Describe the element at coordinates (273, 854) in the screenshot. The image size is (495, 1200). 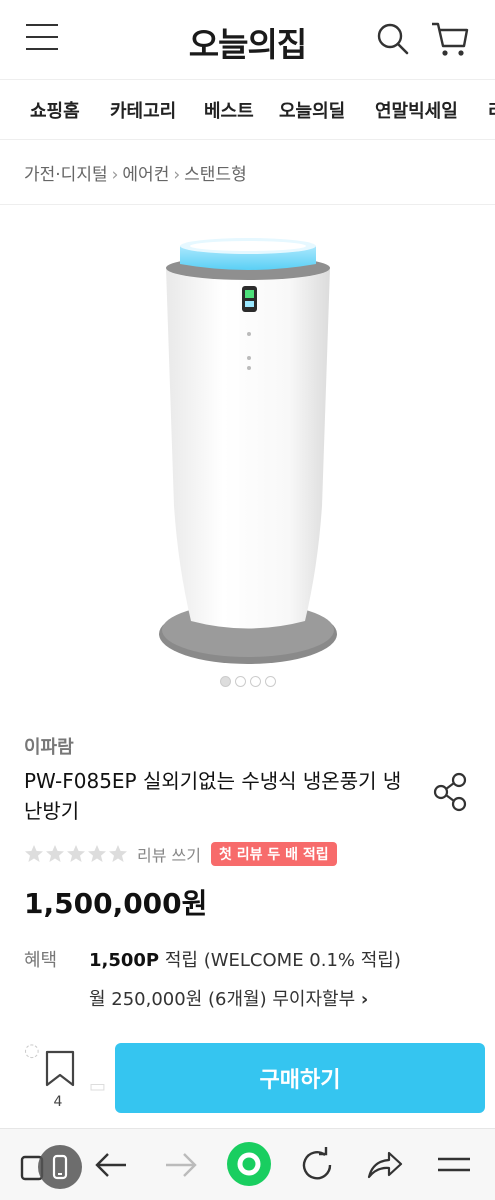
I see `review-badge: 첫 리뷰 두 배 적립` at that location.